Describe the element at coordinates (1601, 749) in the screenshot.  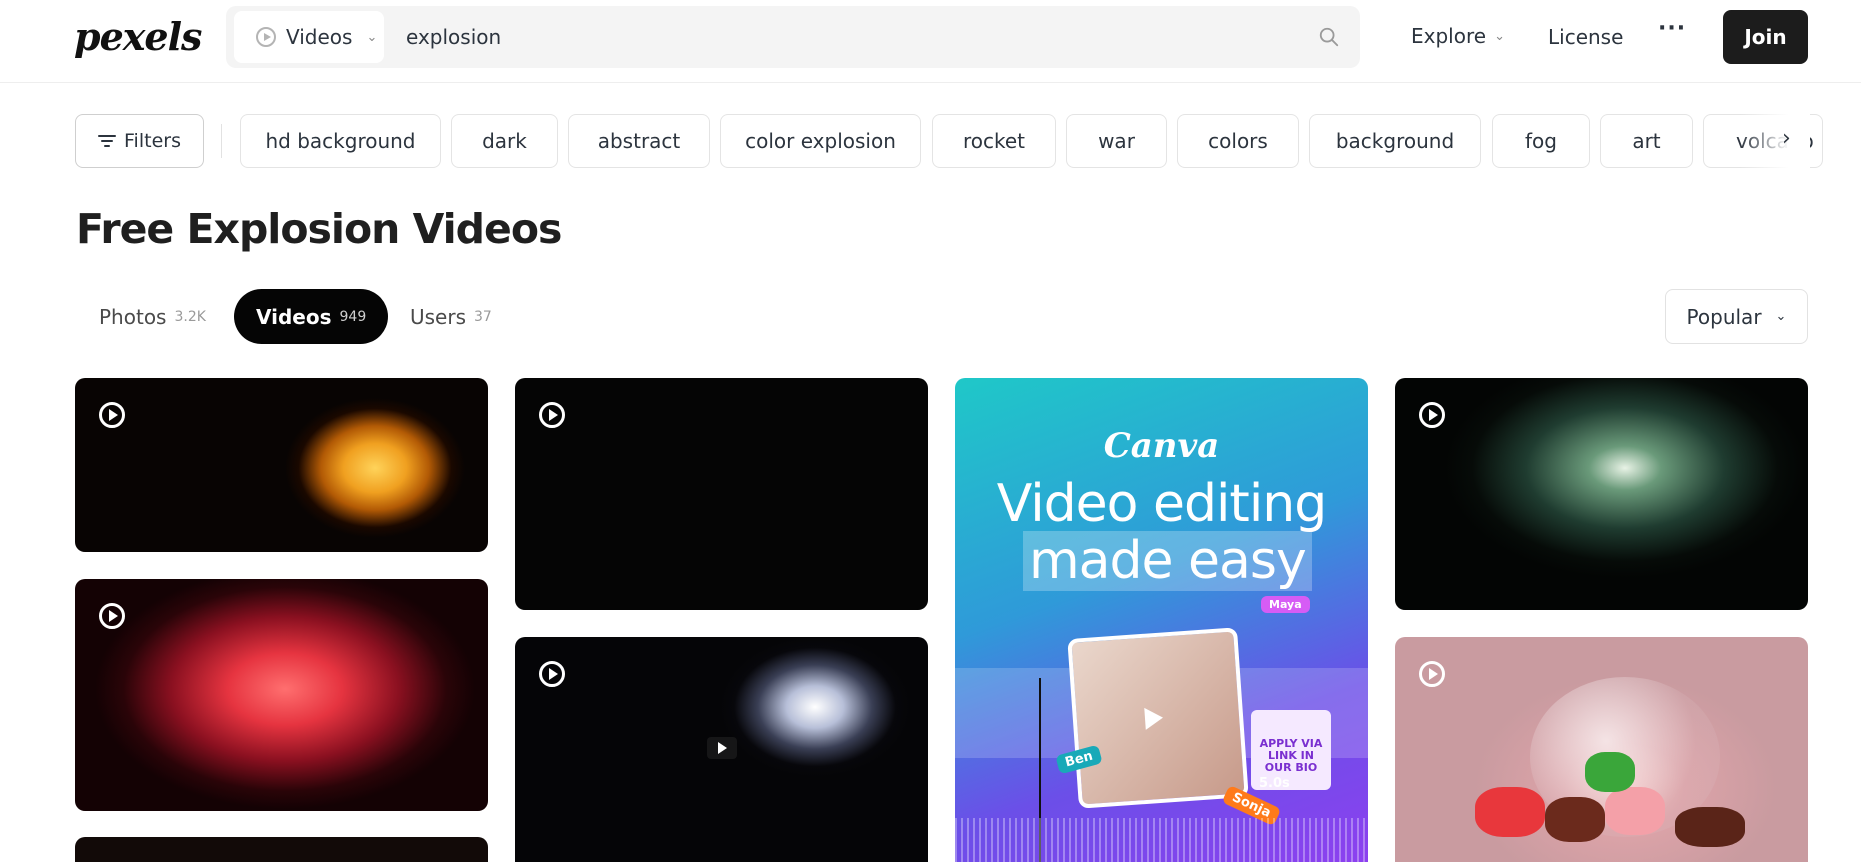
I see `video-thumbnail-candy-jar` at that location.